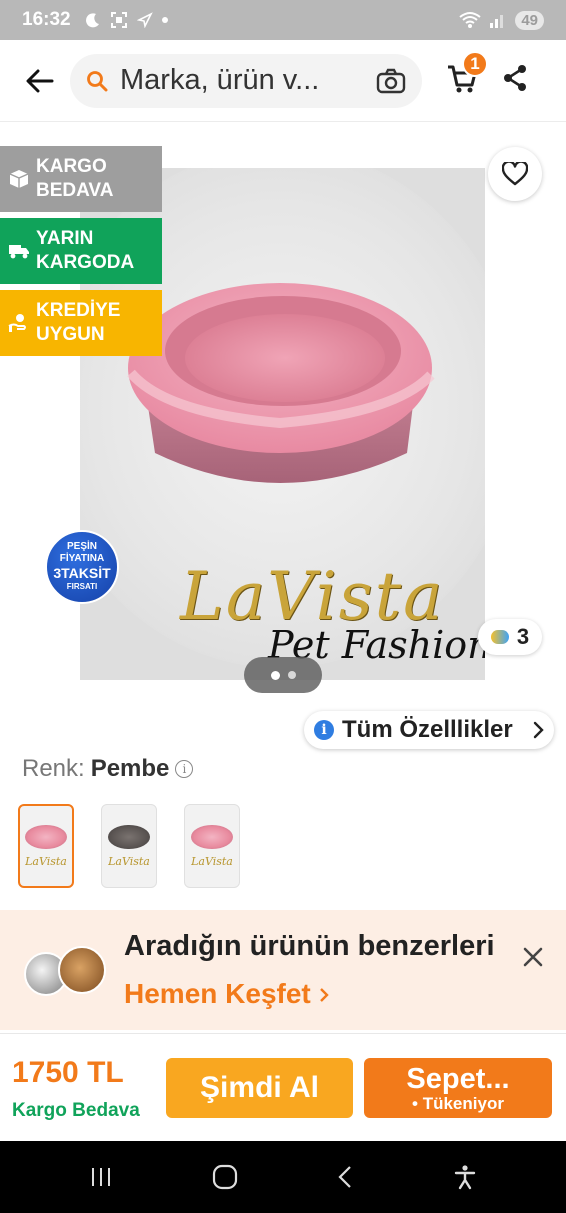  Describe the element at coordinates (217, 993) in the screenshot. I see `discover-now-label: Hemen Keşfet` at that location.